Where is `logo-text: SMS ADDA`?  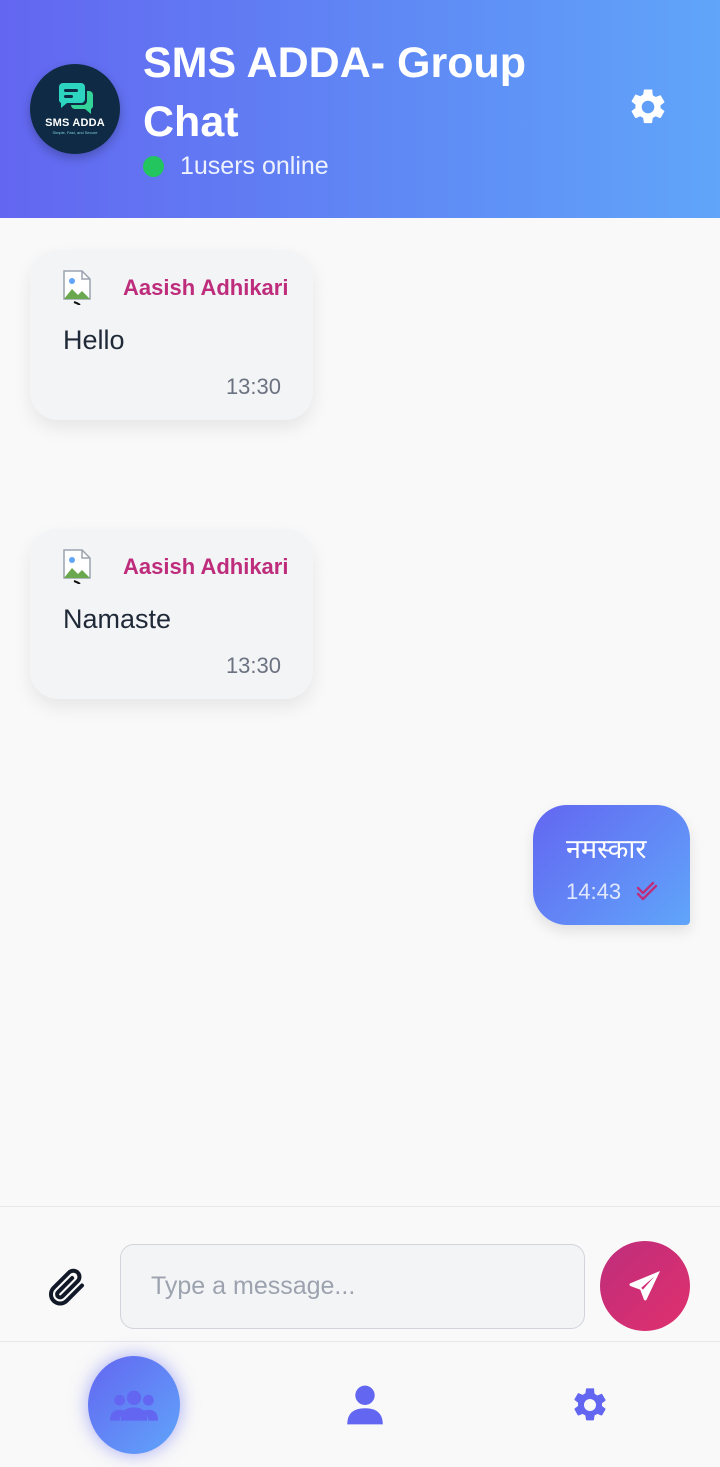
logo-text: SMS ADDA is located at coordinates (75, 123).